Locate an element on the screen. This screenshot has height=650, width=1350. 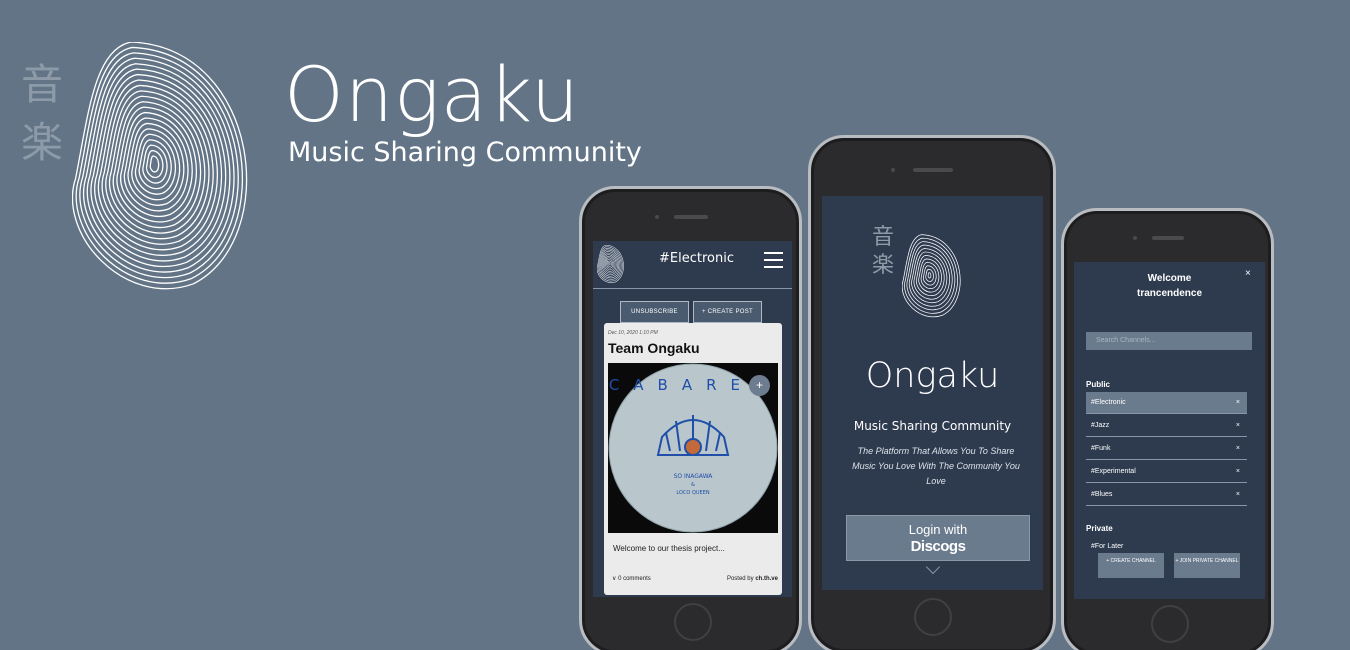
channel-item-electronic: #Electronic × is located at coordinates (1166, 403).